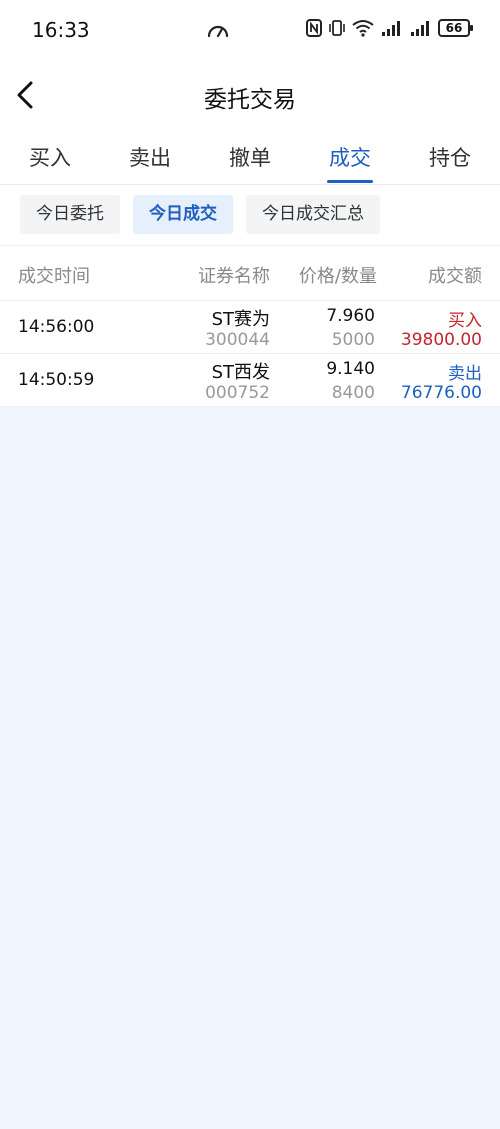 This screenshot has width=500, height=1129. What do you see at coordinates (450, 157) in the screenshot?
I see `tab-holdings: 持仓` at bounding box center [450, 157].